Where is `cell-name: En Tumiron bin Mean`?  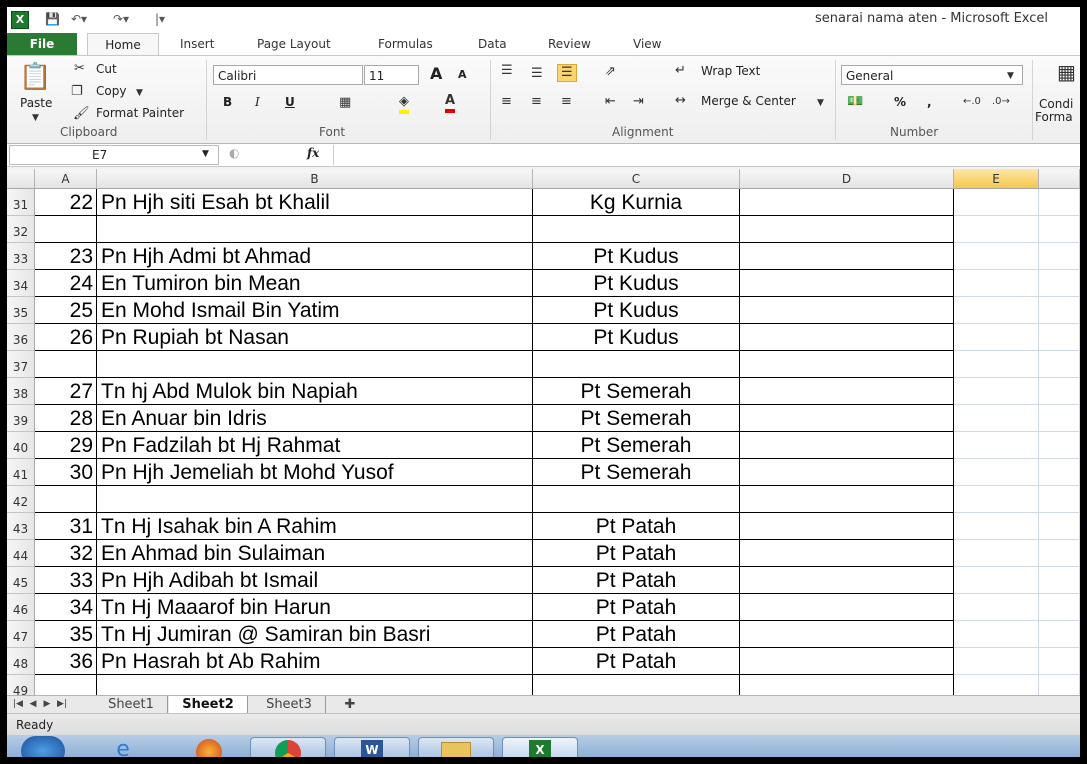
cell-name: En Tumiron bin Mean is located at coordinates (315, 283).